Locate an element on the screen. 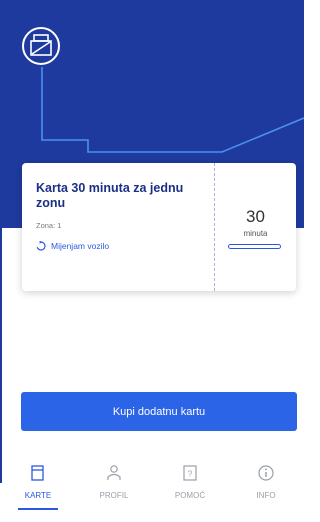  ticket-title: Karta 30 minuta za jednu zonu is located at coordinates (110, 195).